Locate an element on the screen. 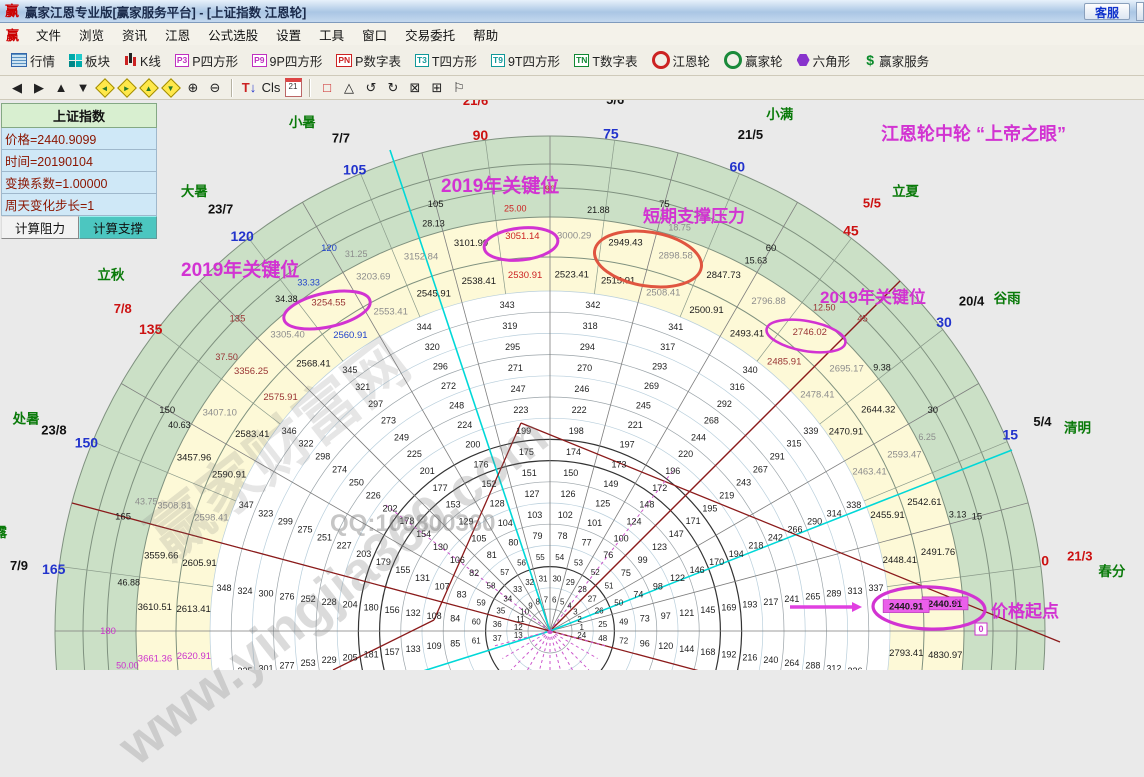  svg-text: 3407.10 is located at coordinates (220, 412).